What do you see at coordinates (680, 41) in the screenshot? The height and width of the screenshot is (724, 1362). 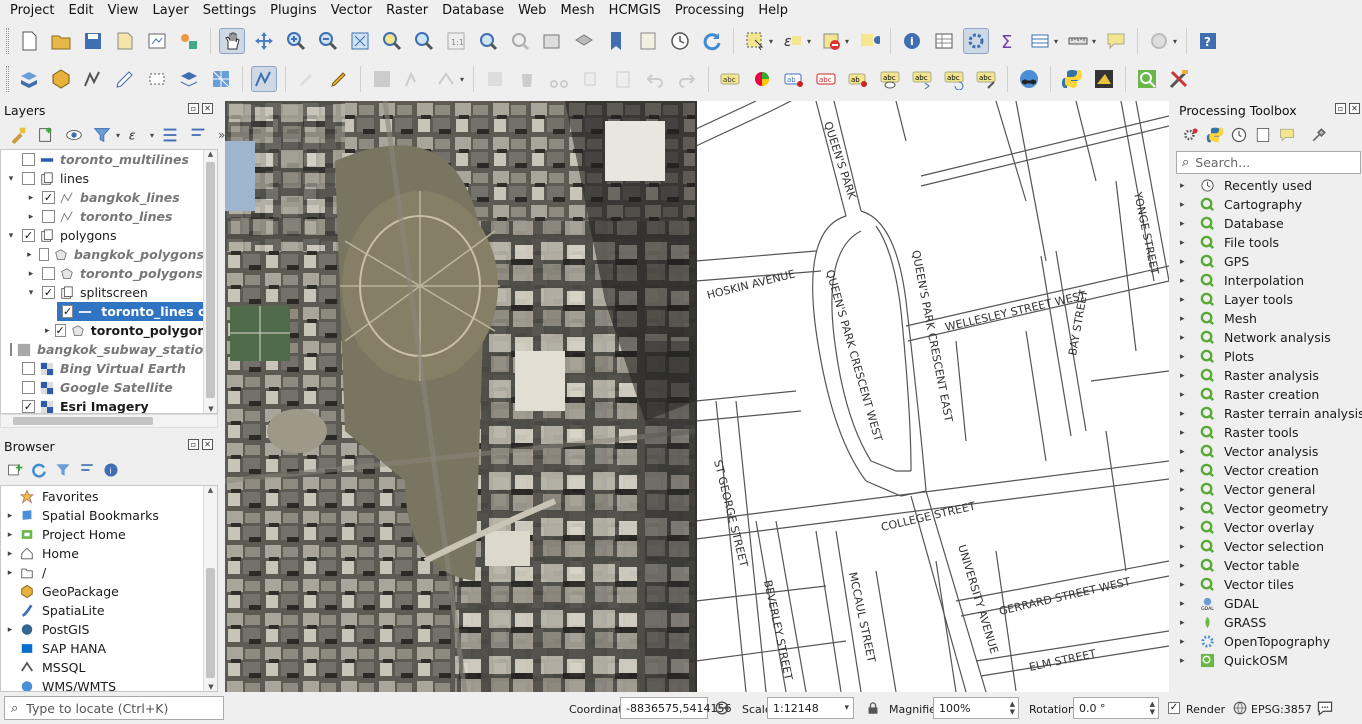 I see `temporal-controller-icon` at bounding box center [680, 41].